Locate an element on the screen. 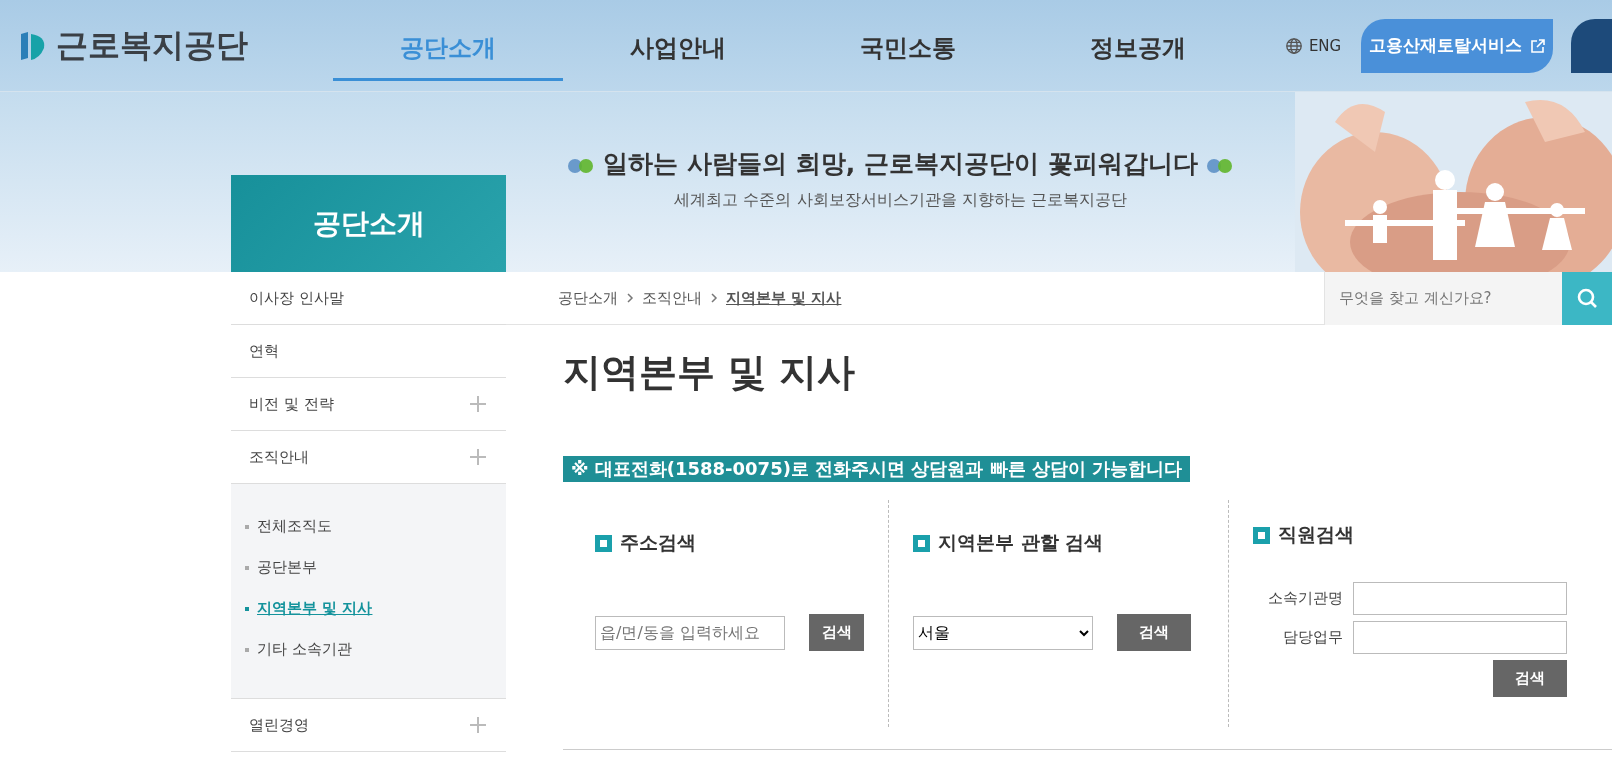 The width and height of the screenshot is (1612, 772). submenu-item: 기타 소속기관 is located at coordinates (368, 649).